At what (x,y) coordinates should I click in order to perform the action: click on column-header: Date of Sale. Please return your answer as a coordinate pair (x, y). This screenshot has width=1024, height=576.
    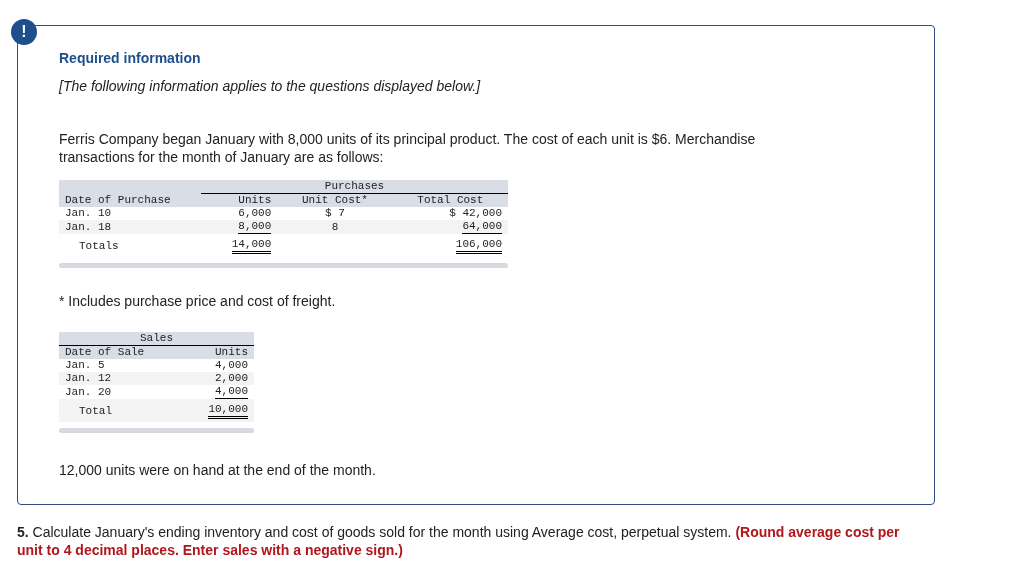
    Looking at the image, I should click on (105, 352).